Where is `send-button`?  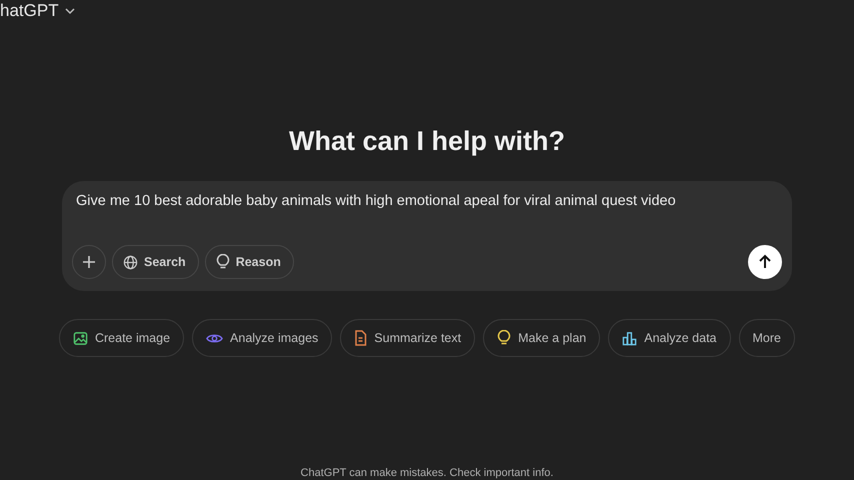
send-button is located at coordinates (765, 262).